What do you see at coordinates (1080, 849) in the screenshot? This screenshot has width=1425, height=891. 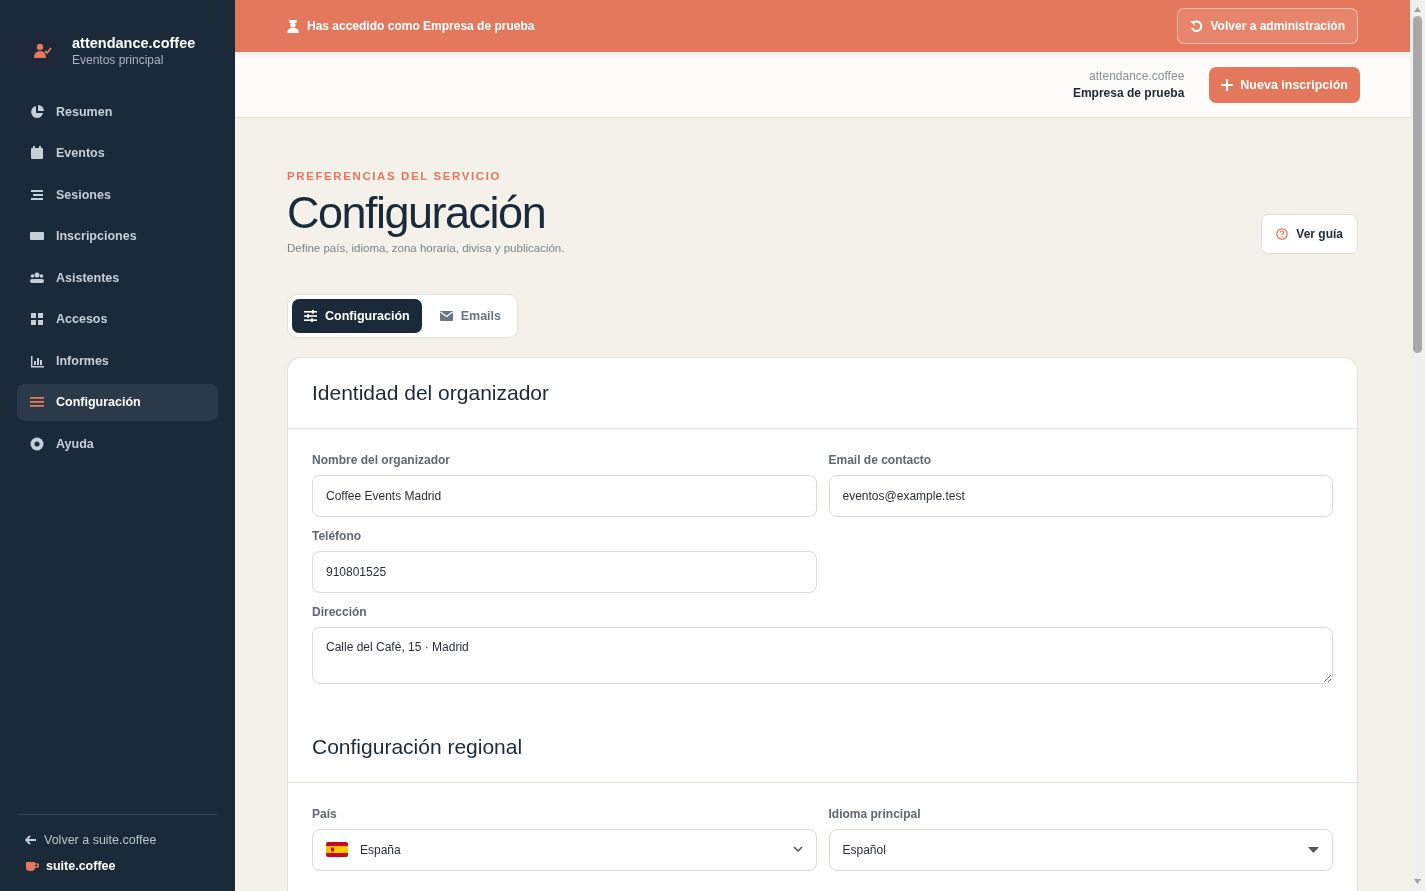 I see `select-field: Español` at bounding box center [1080, 849].